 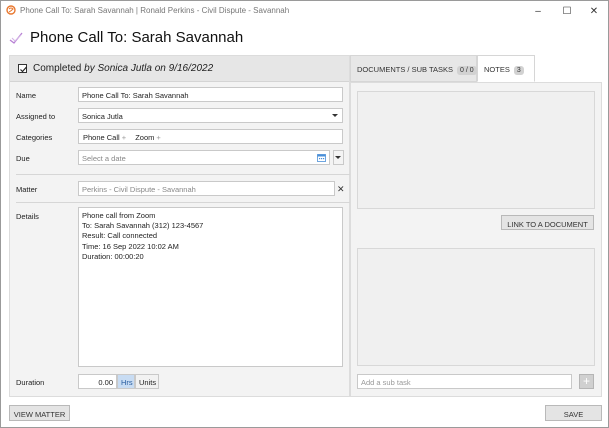 I want to click on tab-documents-subtasks: DOCUMENTS / SUB TASKS 0 / 0, so click(x=413, y=68).